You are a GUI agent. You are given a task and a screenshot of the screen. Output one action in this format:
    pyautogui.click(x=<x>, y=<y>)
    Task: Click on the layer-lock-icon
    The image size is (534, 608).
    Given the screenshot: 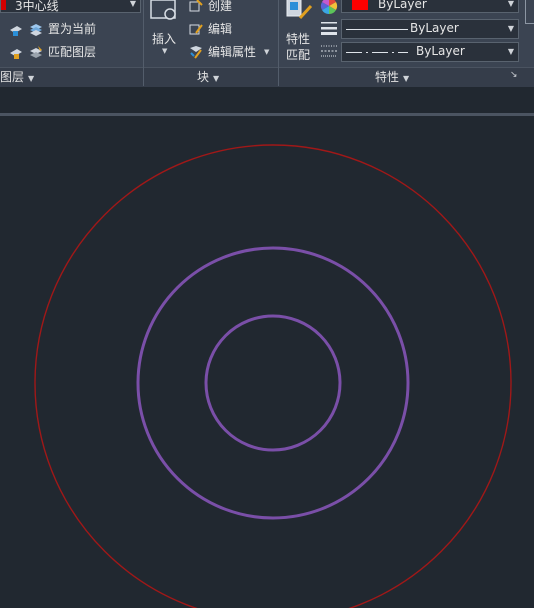 What is the action you would take?
    pyautogui.click(x=16, y=53)
    